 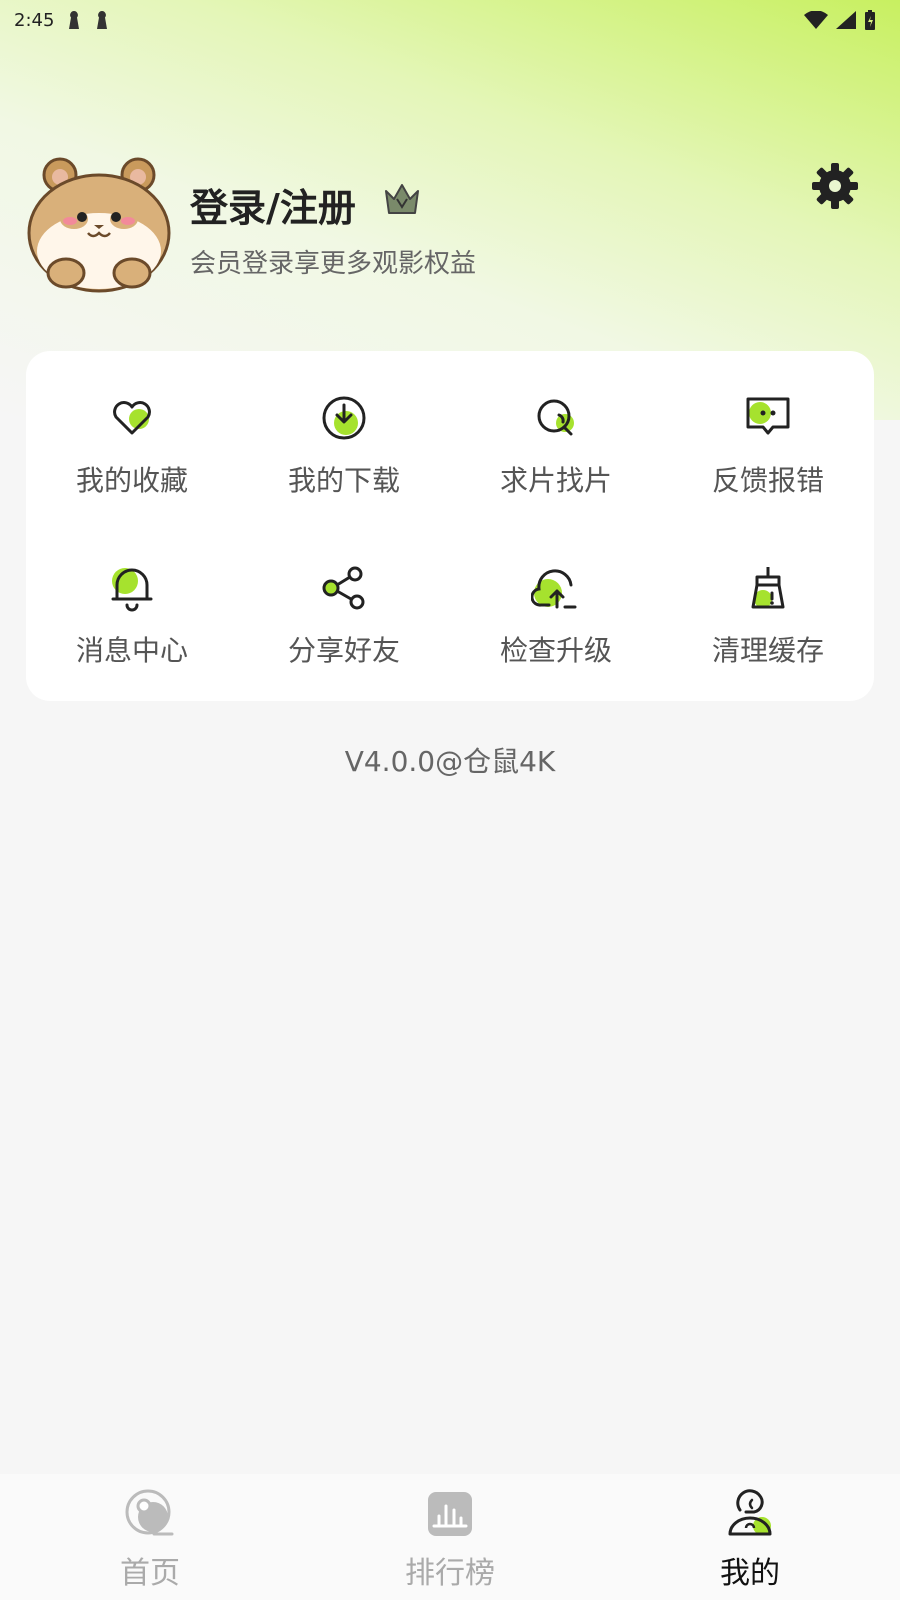 I want to click on status-time: 2:45, so click(x=34, y=20).